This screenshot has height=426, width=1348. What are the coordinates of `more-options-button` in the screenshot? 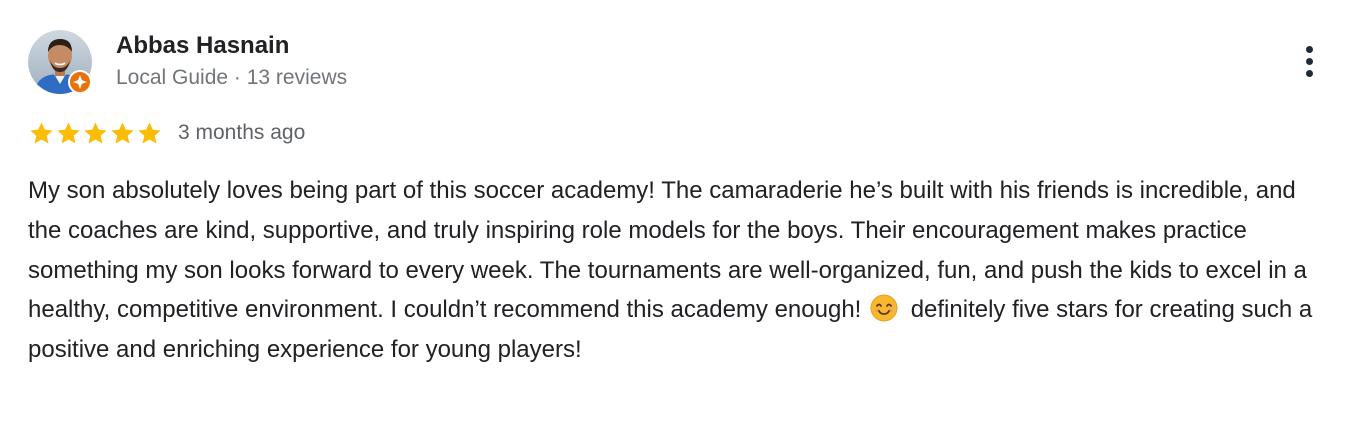 It's located at (1310, 62).